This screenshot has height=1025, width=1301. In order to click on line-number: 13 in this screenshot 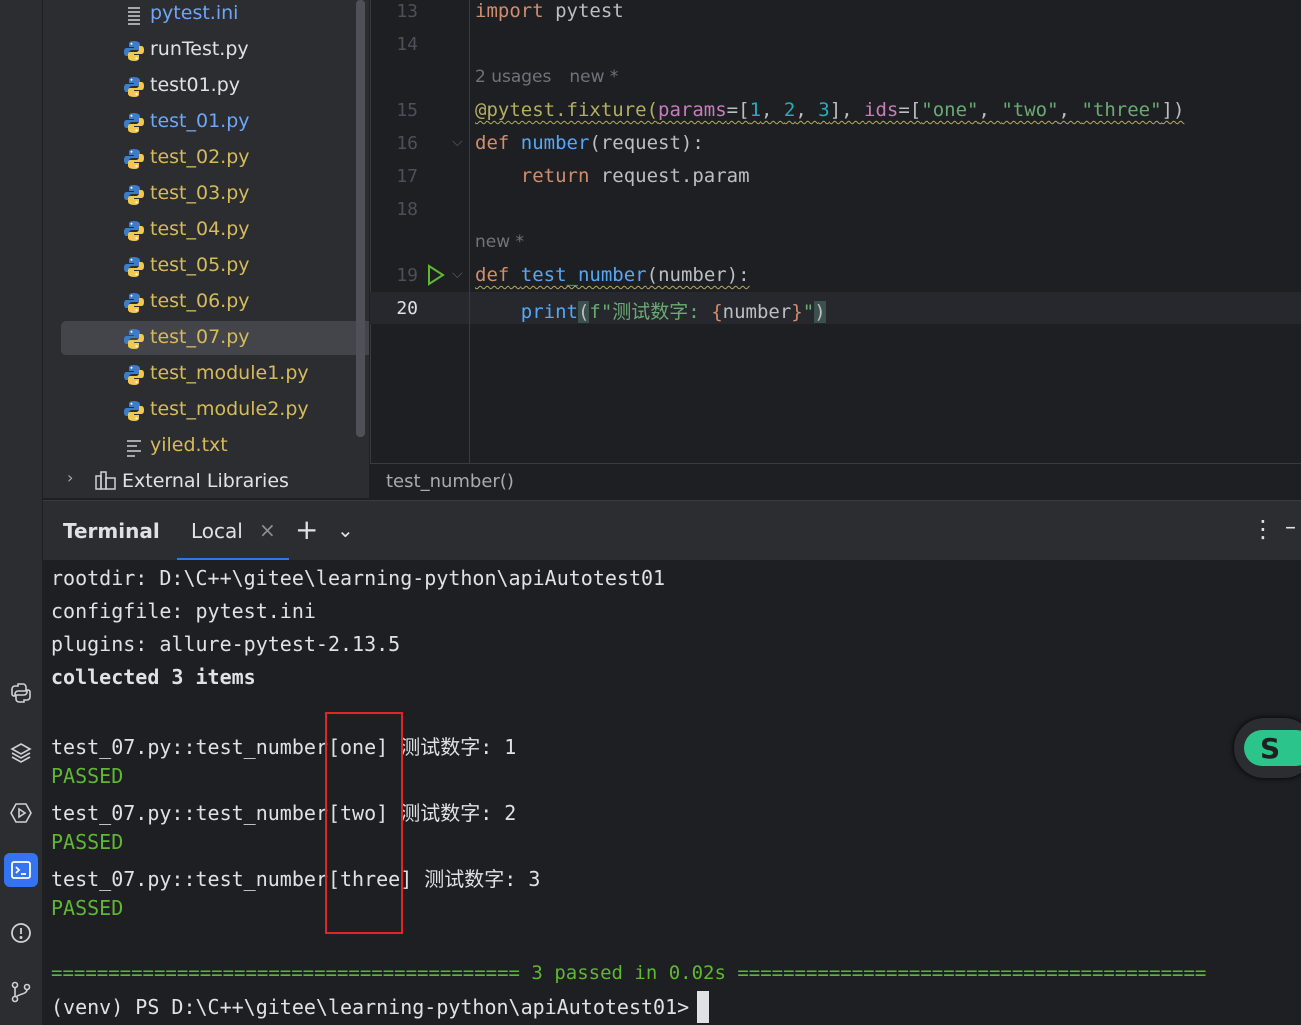, I will do `click(407, 11)`.